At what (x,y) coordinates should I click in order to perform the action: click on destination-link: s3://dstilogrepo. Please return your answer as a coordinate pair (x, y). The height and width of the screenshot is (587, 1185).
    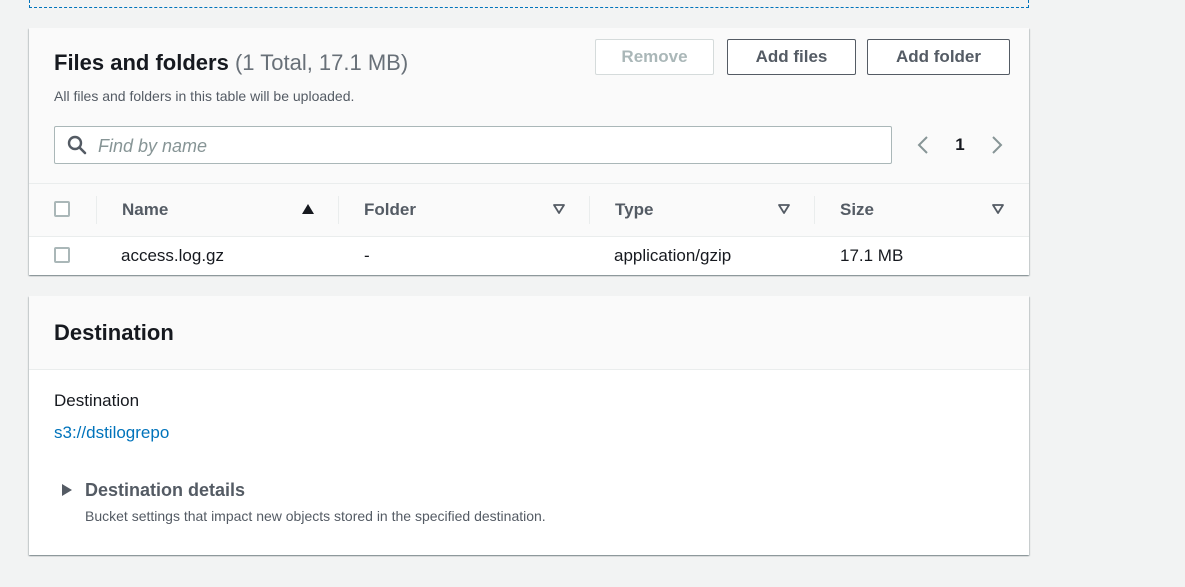
    Looking at the image, I should click on (111, 433).